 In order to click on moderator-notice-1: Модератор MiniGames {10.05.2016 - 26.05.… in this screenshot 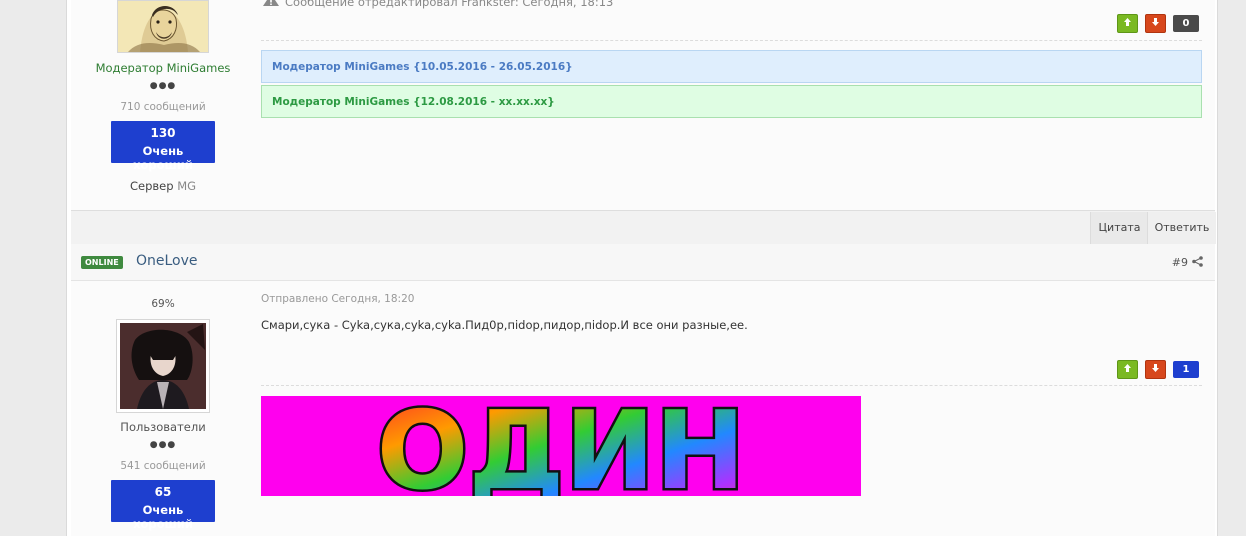, I will do `click(731, 66)`.